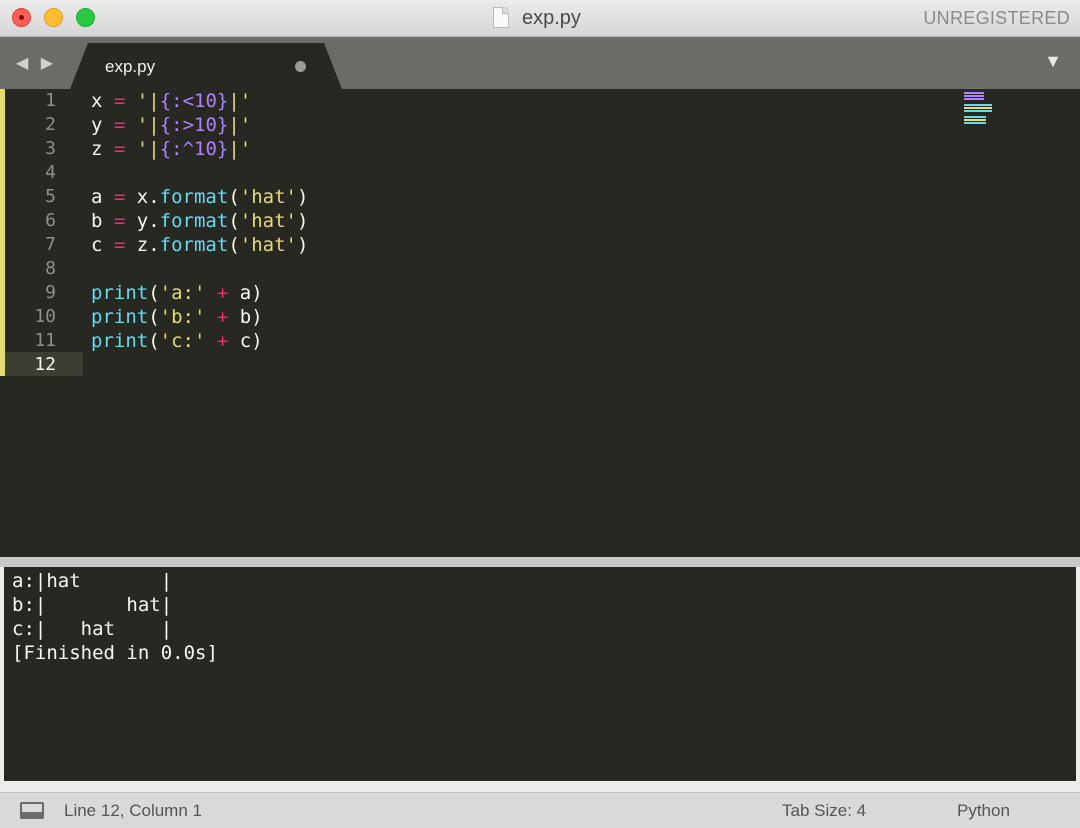 The height and width of the screenshot is (828, 1080). Describe the element at coordinates (92, 629) in the screenshot. I see `output-line: c:| hat |` at that location.